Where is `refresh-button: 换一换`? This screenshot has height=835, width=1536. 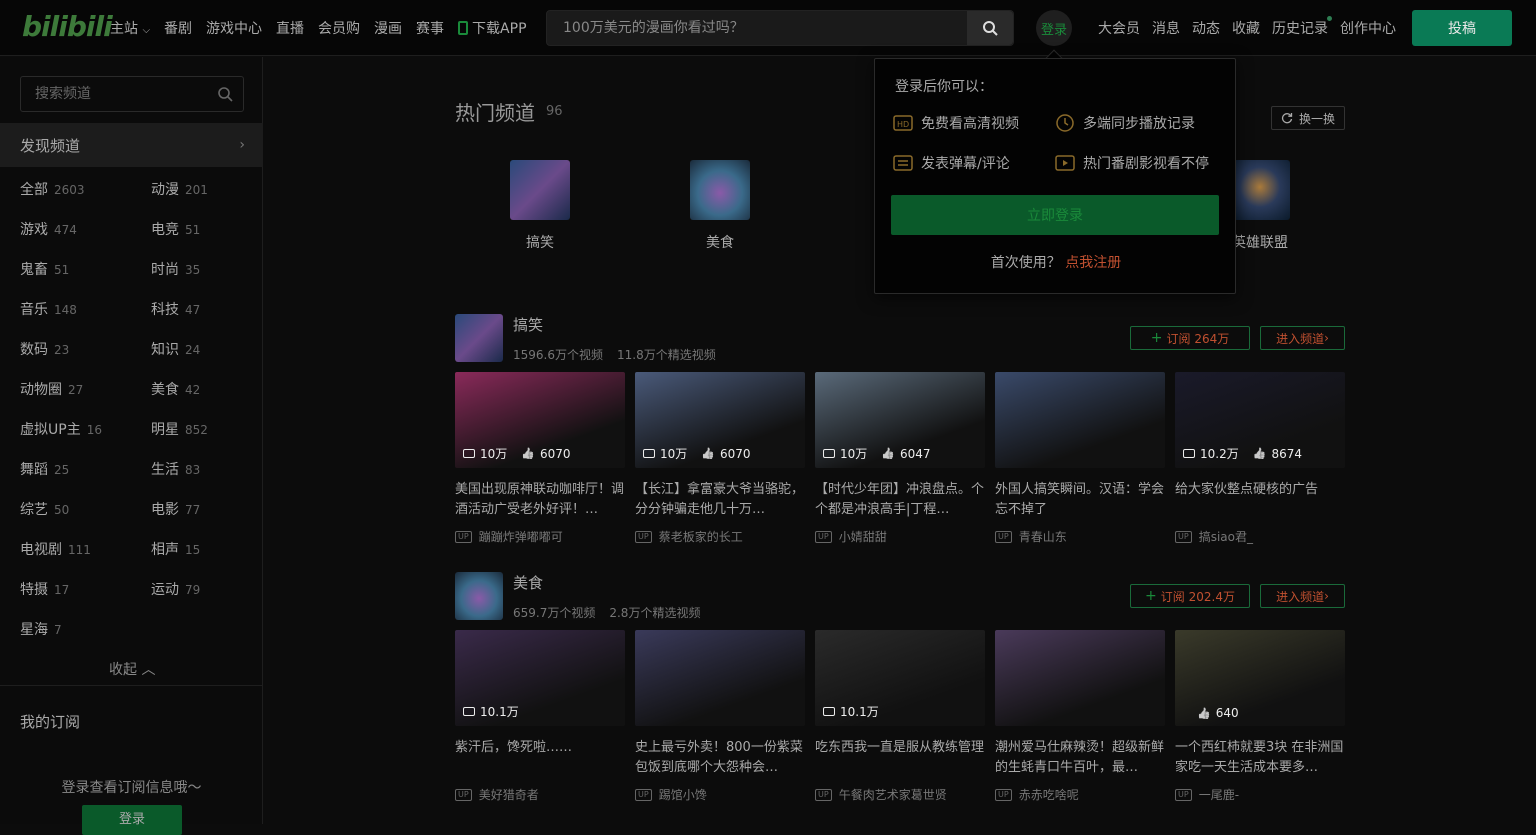 refresh-button: 换一换 is located at coordinates (1308, 118).